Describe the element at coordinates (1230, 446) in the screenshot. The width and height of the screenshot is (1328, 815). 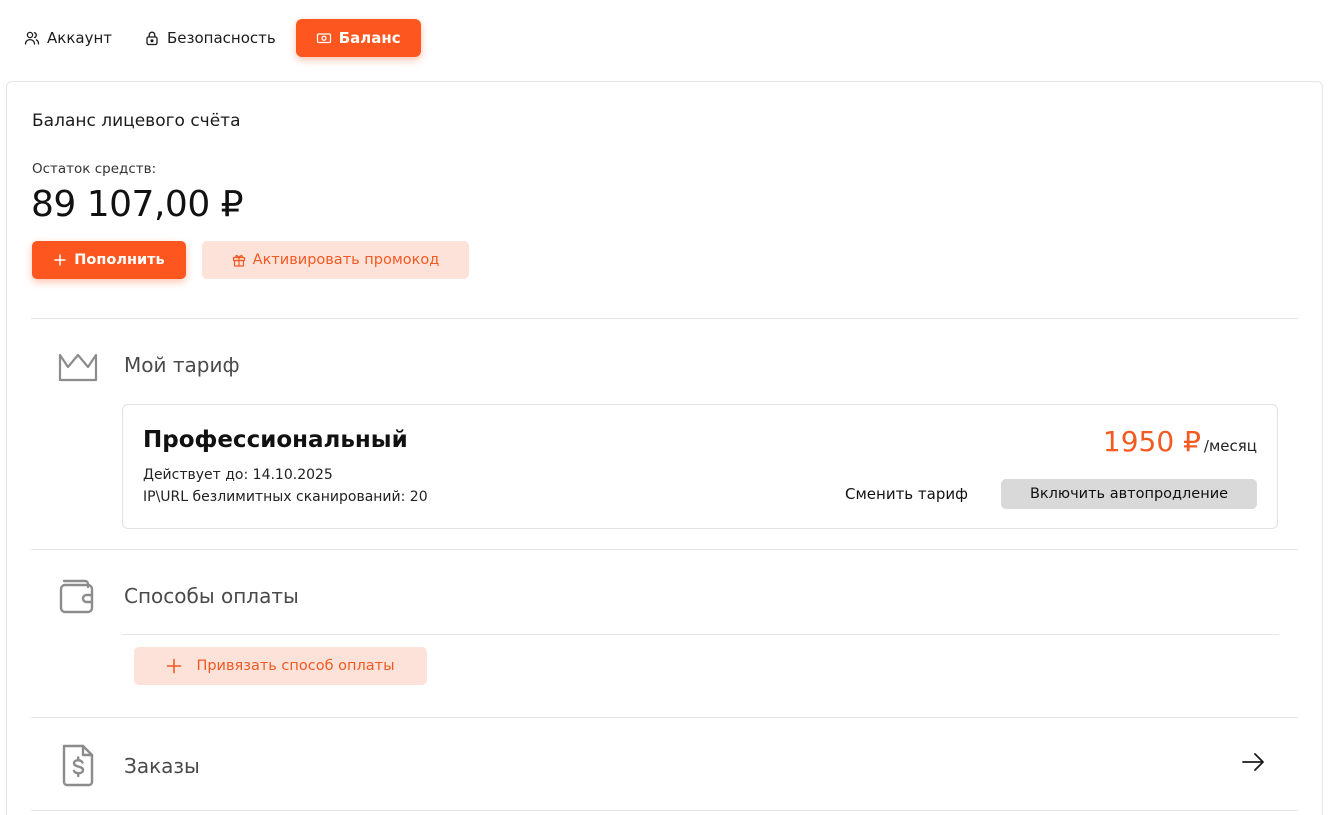
I see `tariff-price-unit: /месяц` at that location.